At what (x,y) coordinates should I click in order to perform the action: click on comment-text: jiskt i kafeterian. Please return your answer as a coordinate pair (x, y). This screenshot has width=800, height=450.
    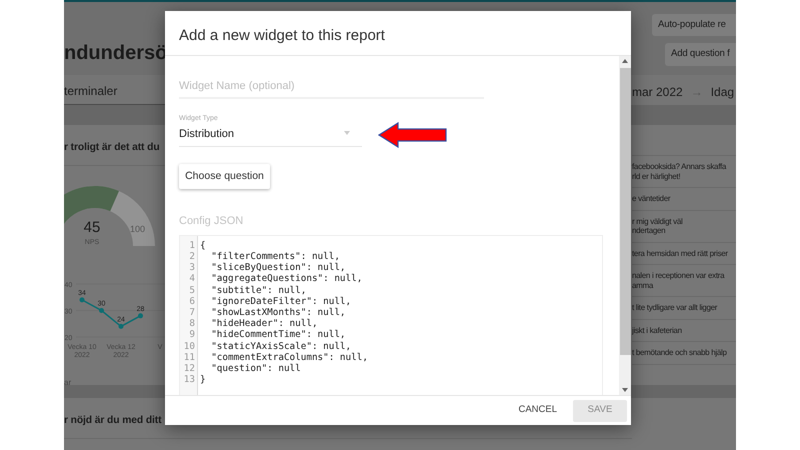
    Looking at the image, I should click on (684, 329).